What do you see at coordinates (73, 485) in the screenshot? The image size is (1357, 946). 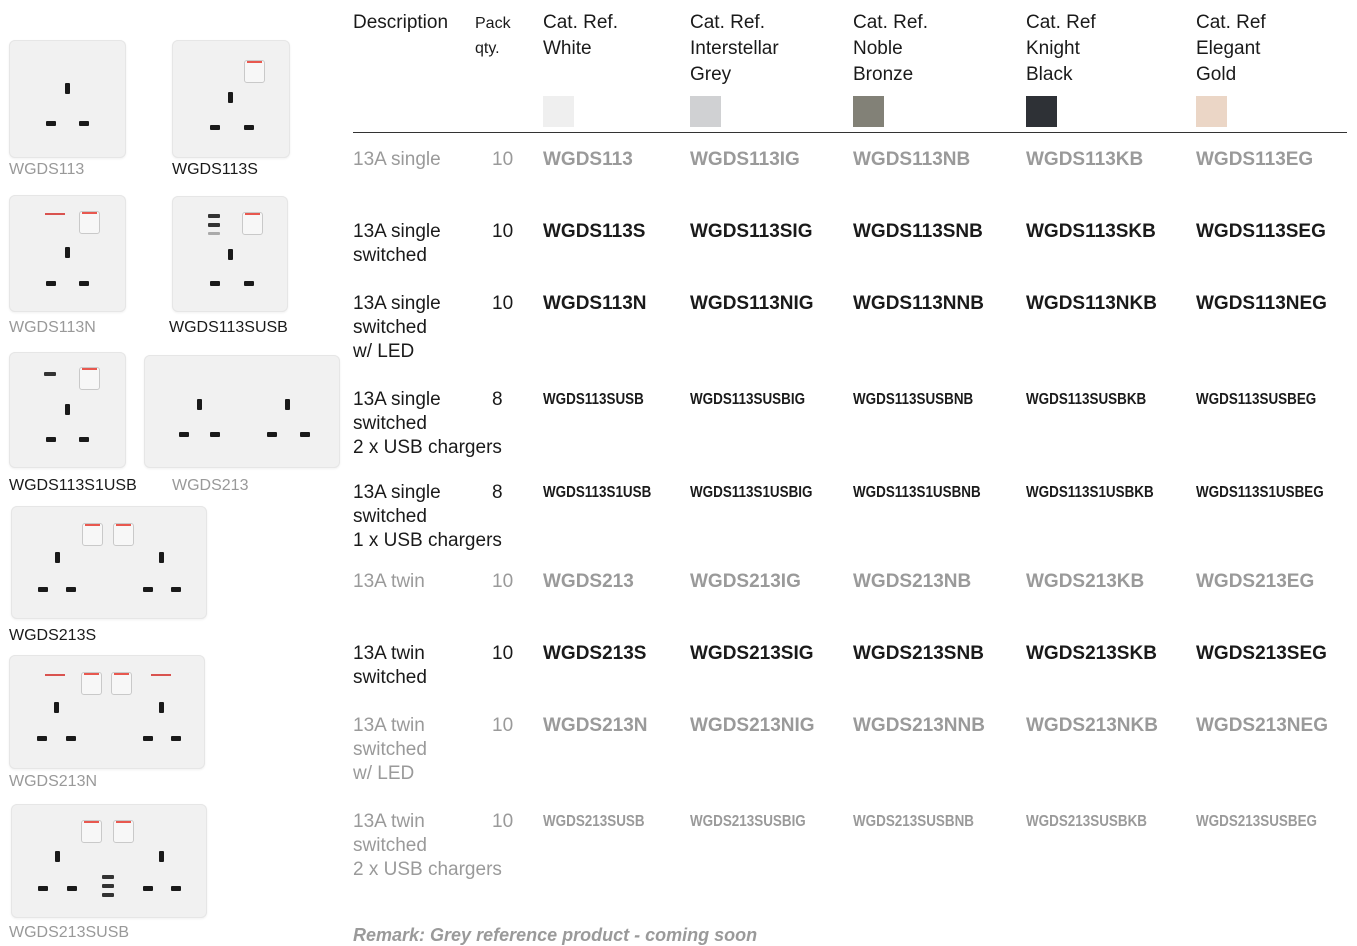 I see `product-label: WGDS113S1USB` at bounding box center [73, 485].